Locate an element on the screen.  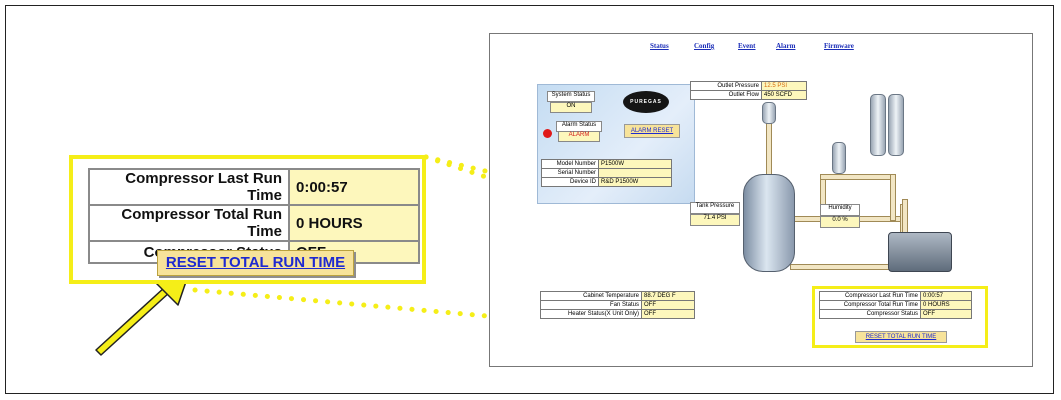
humidity-label: Humidity is located at coordinates (840, 210).